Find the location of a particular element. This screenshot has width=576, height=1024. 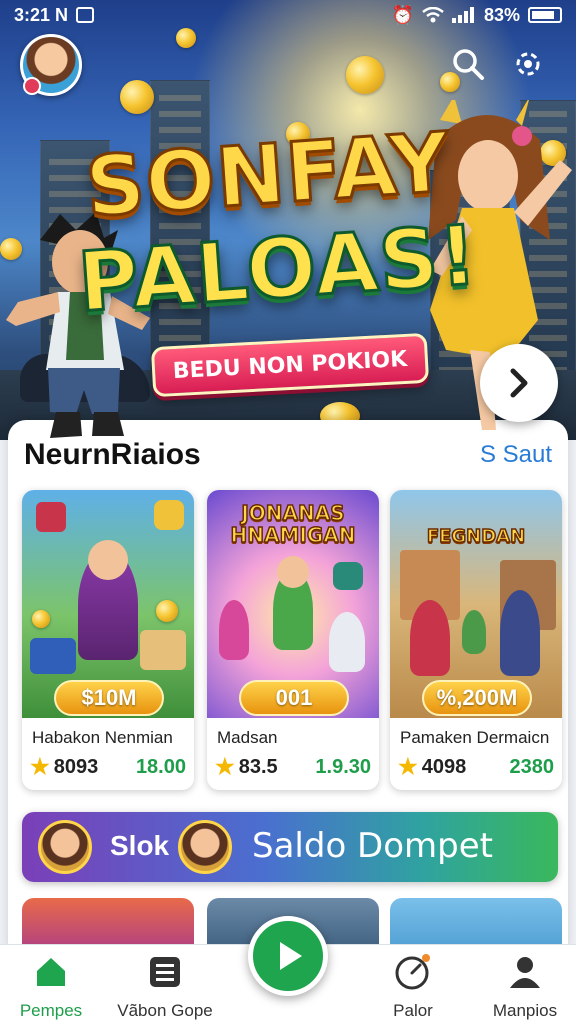

nav-label: Pempes is located at coordinates (51, 1010).